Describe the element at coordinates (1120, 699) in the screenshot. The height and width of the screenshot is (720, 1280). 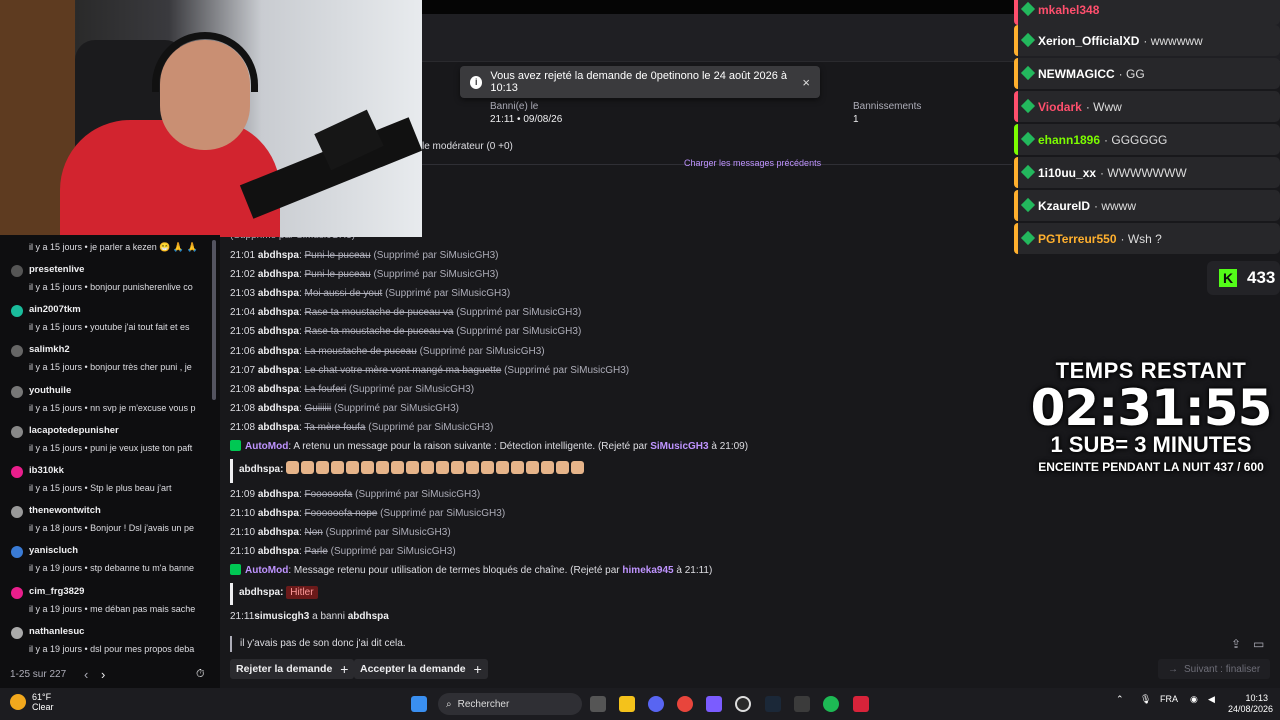
I see `chevron-up-icon: ⌃` at that location.